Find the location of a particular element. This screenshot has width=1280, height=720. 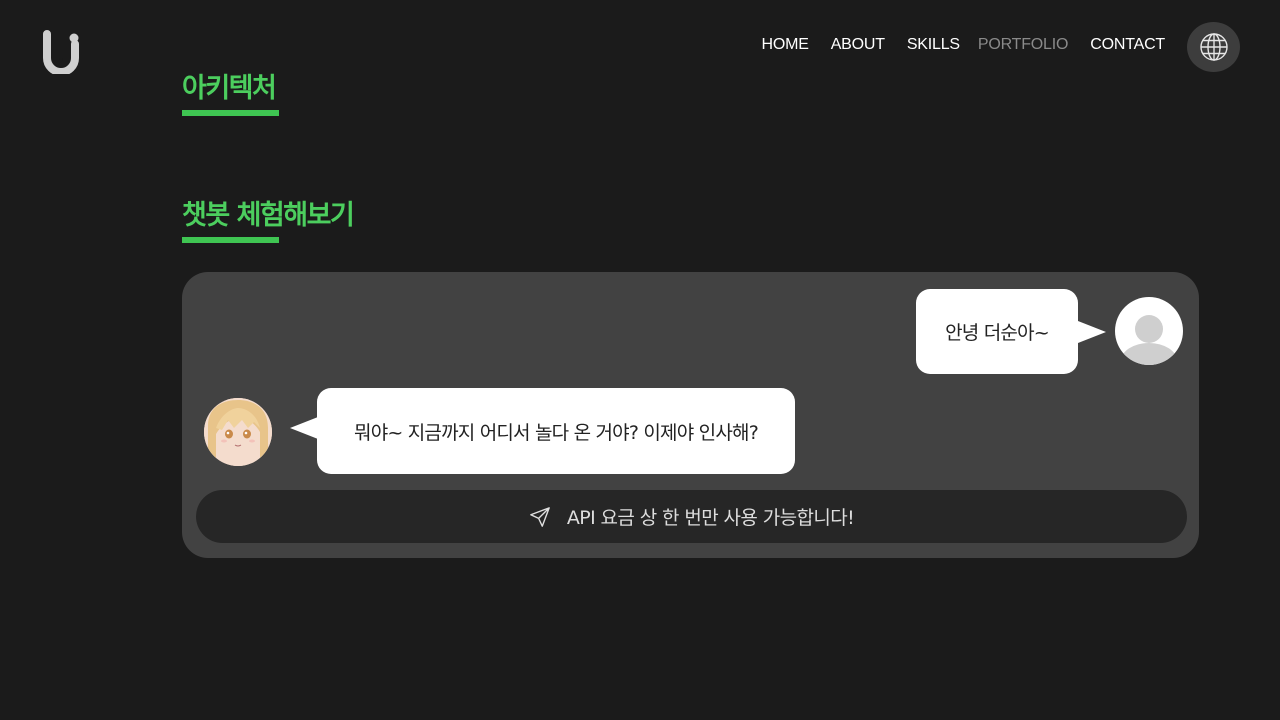

user-bubble-tail is located at coordinates (1092, 332).